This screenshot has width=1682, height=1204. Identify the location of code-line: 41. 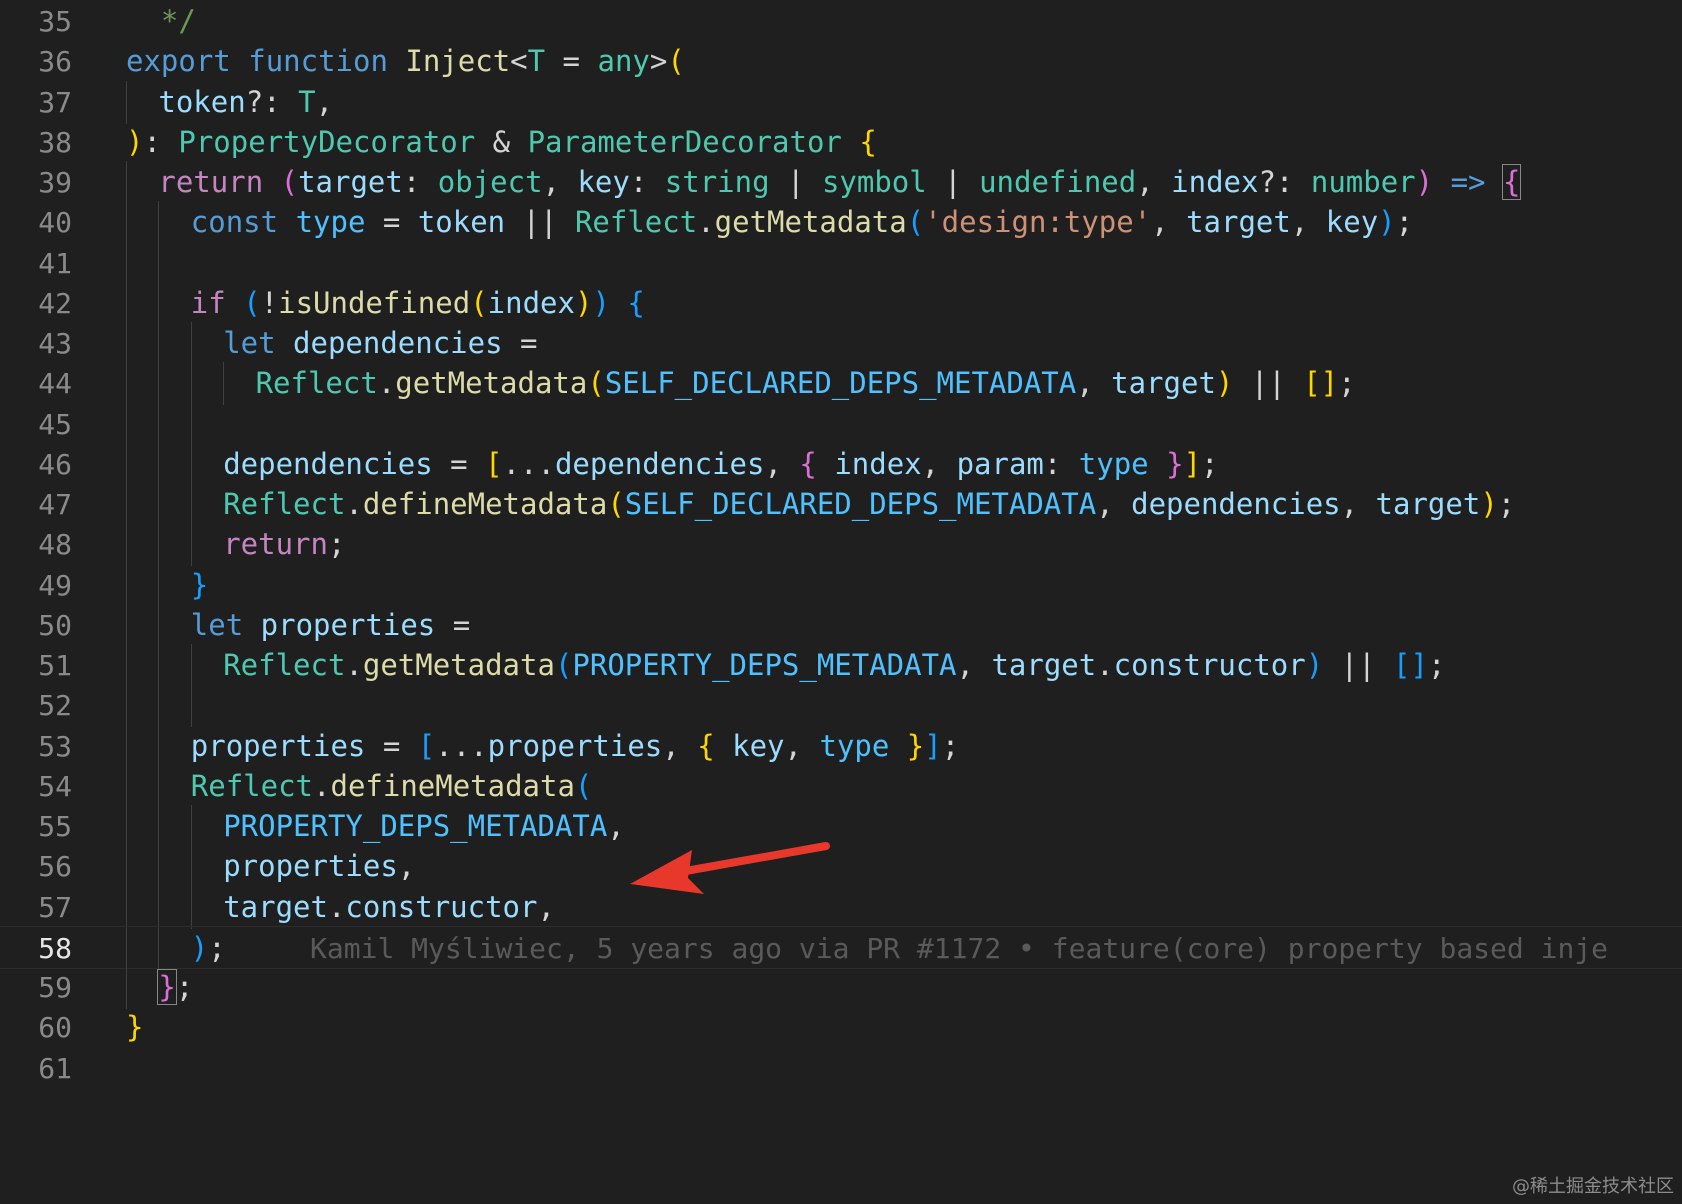
(841, 263).